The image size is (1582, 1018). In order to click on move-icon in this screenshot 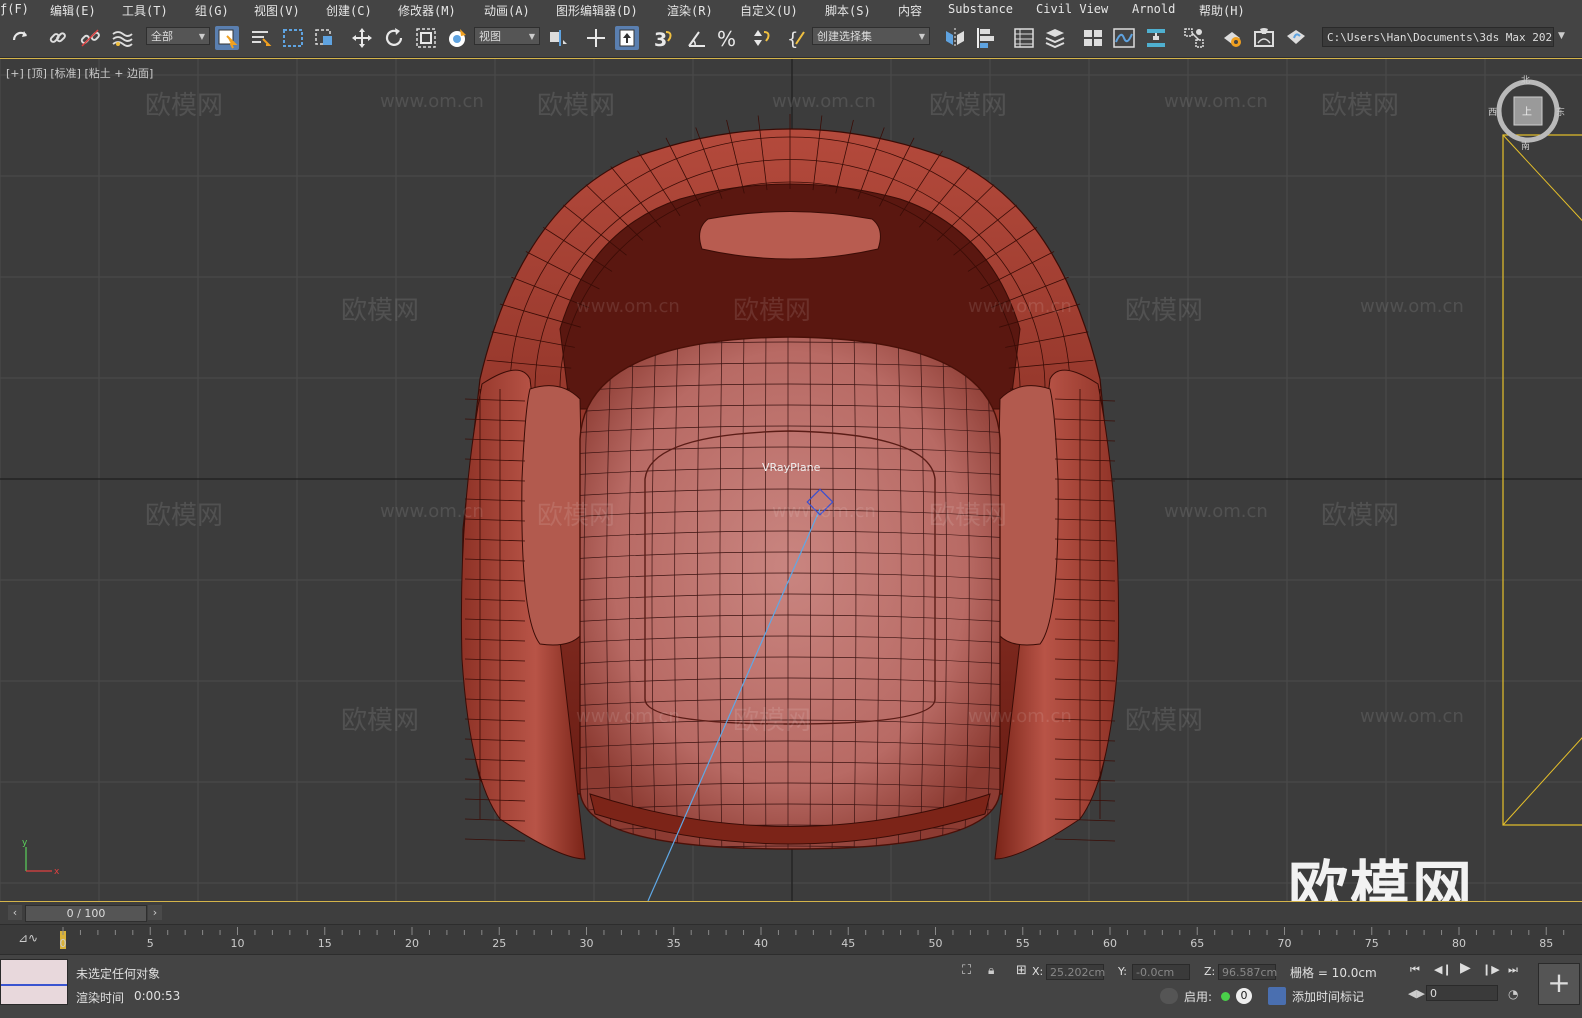, I will do `click(362, 38)`.